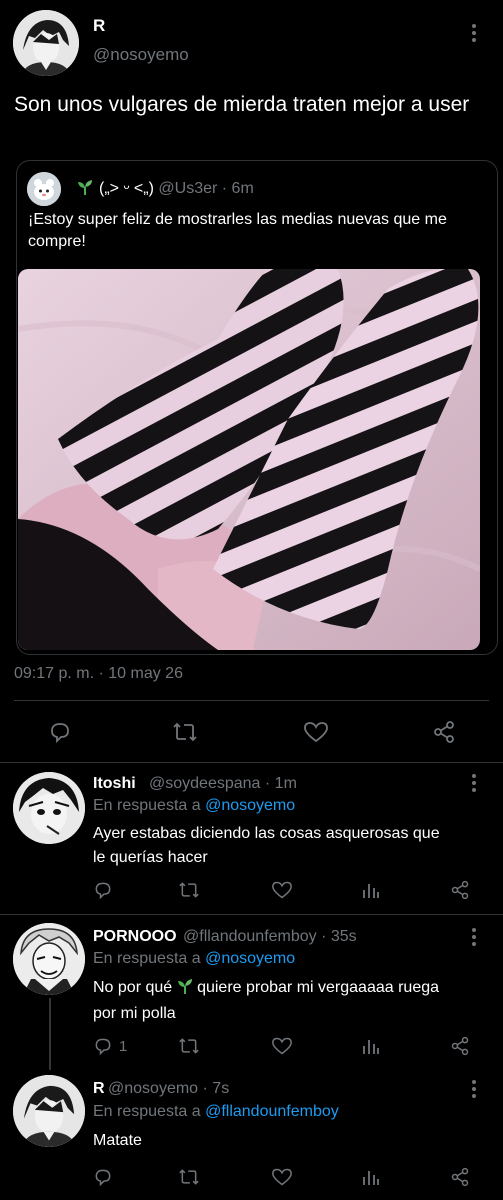 Image resolution: width=503 pixels, height=1200 pixels. I want to click on quoted-name: („> ᵕ <„), so click(126, 188).